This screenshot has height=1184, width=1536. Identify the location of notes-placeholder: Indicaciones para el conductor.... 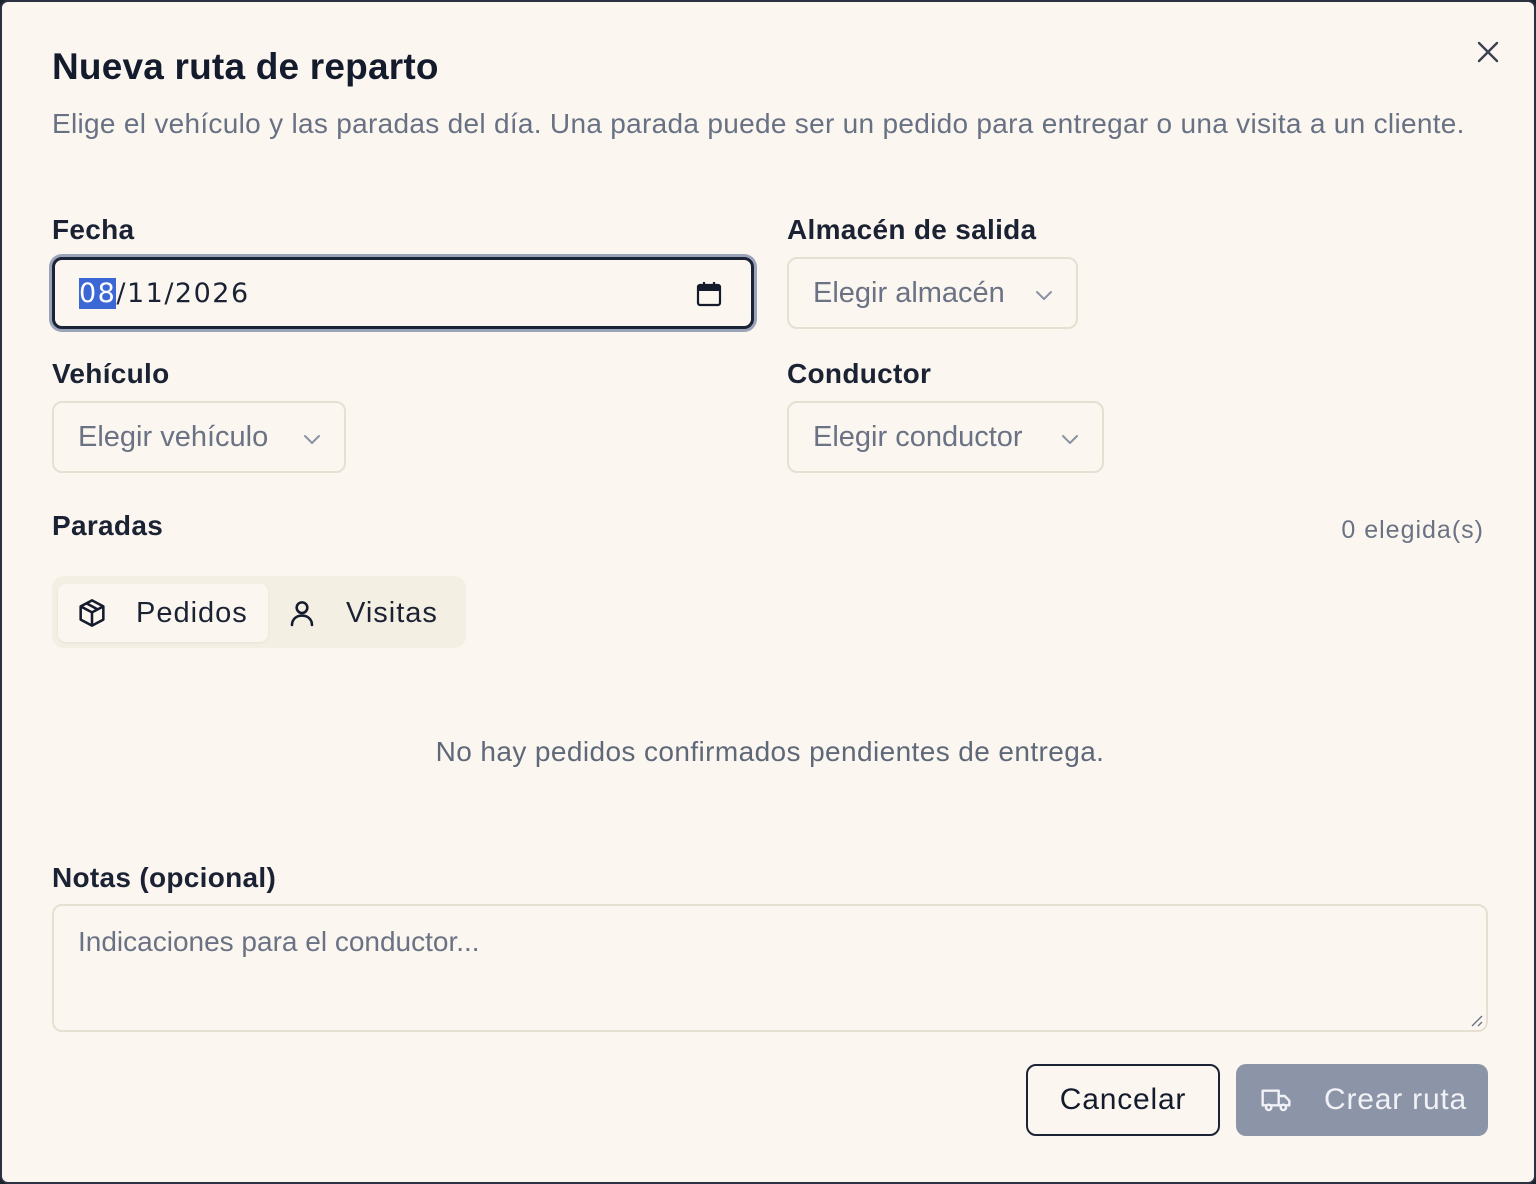
(279, 941).